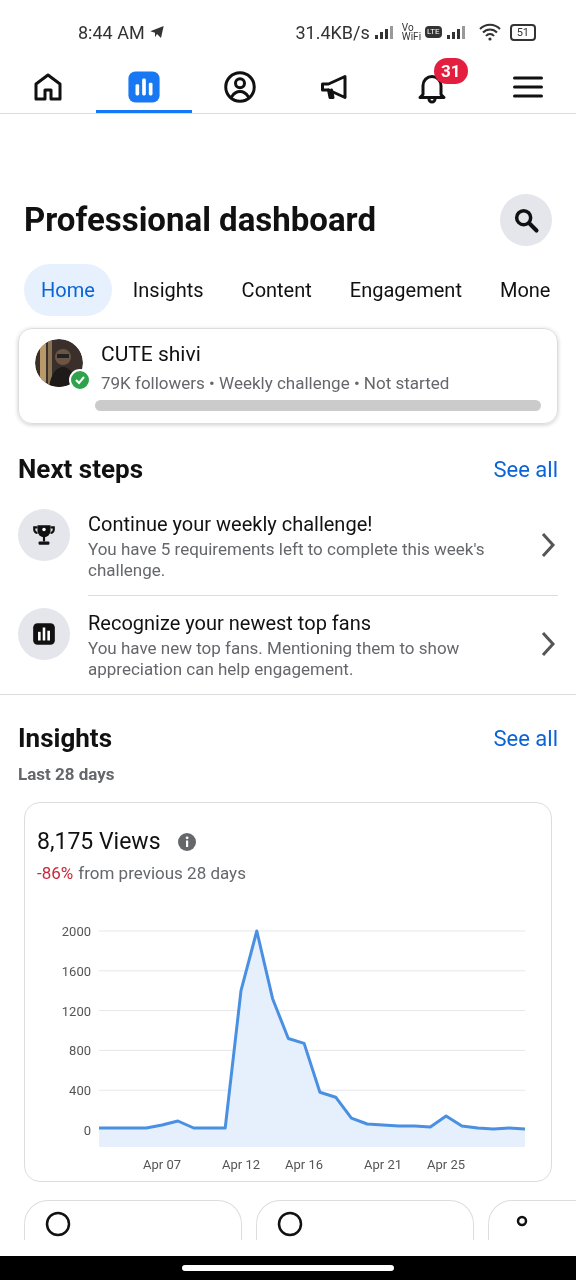 Image resolution: width=576 pixels, height=1280 pixels. I want to click on wifi-icon, so click(489, 32).